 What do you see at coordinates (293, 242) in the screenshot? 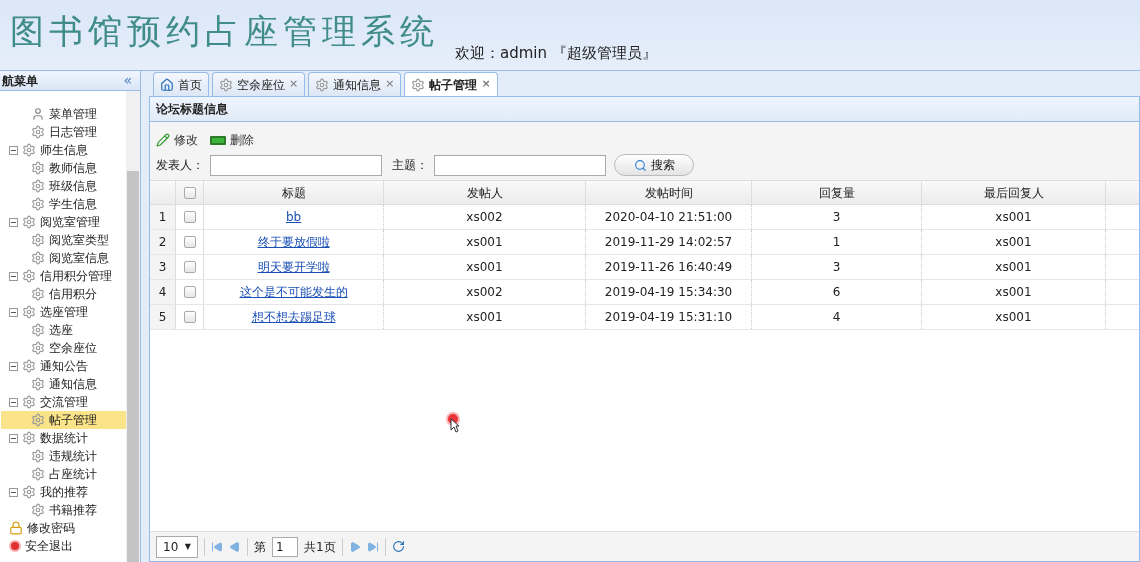
I see `post-title-link: 终于要放假啦` at bounding box center [293, 242].